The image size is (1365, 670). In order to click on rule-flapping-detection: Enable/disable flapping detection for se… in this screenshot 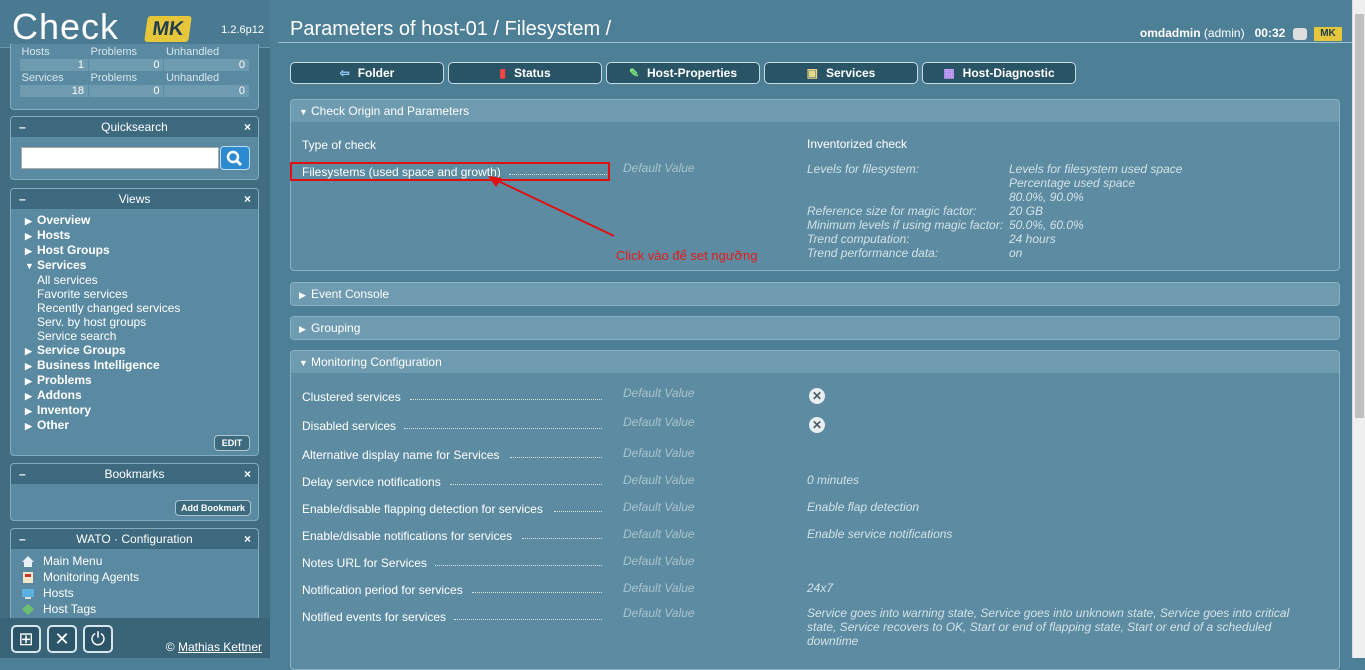, I will do `click(452, 509)`.